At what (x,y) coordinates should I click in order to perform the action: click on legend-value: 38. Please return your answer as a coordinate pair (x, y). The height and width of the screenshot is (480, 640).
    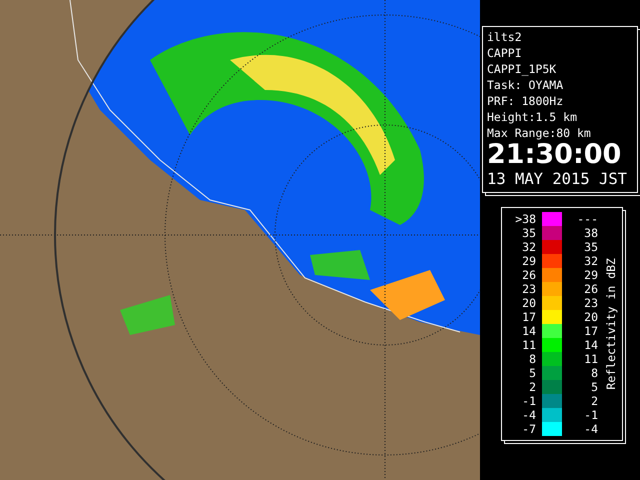
    Looking at the image, I should click on (590, 233).